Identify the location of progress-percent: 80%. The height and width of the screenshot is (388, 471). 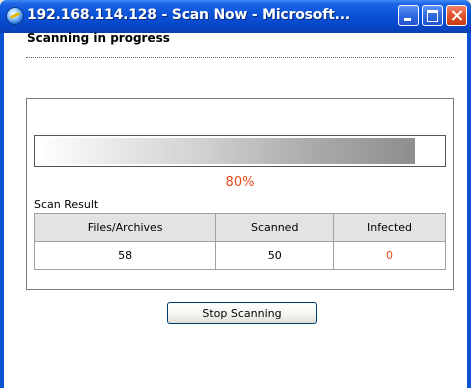
(240, 182).